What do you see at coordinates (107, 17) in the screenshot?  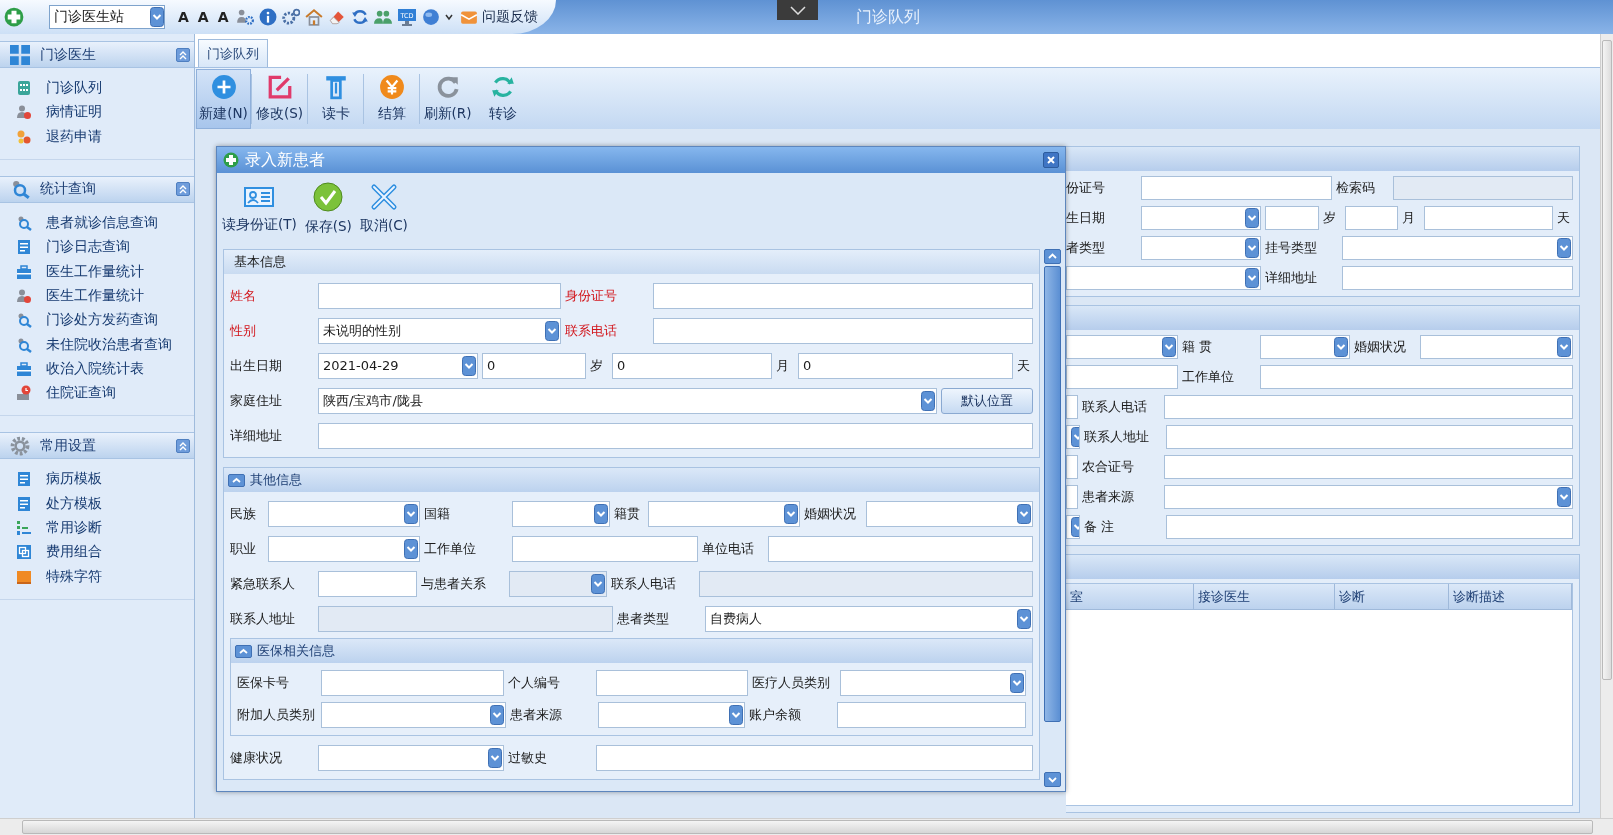 I see `station-dropdown: 门诊医生站` at bounding box center [107, 17].